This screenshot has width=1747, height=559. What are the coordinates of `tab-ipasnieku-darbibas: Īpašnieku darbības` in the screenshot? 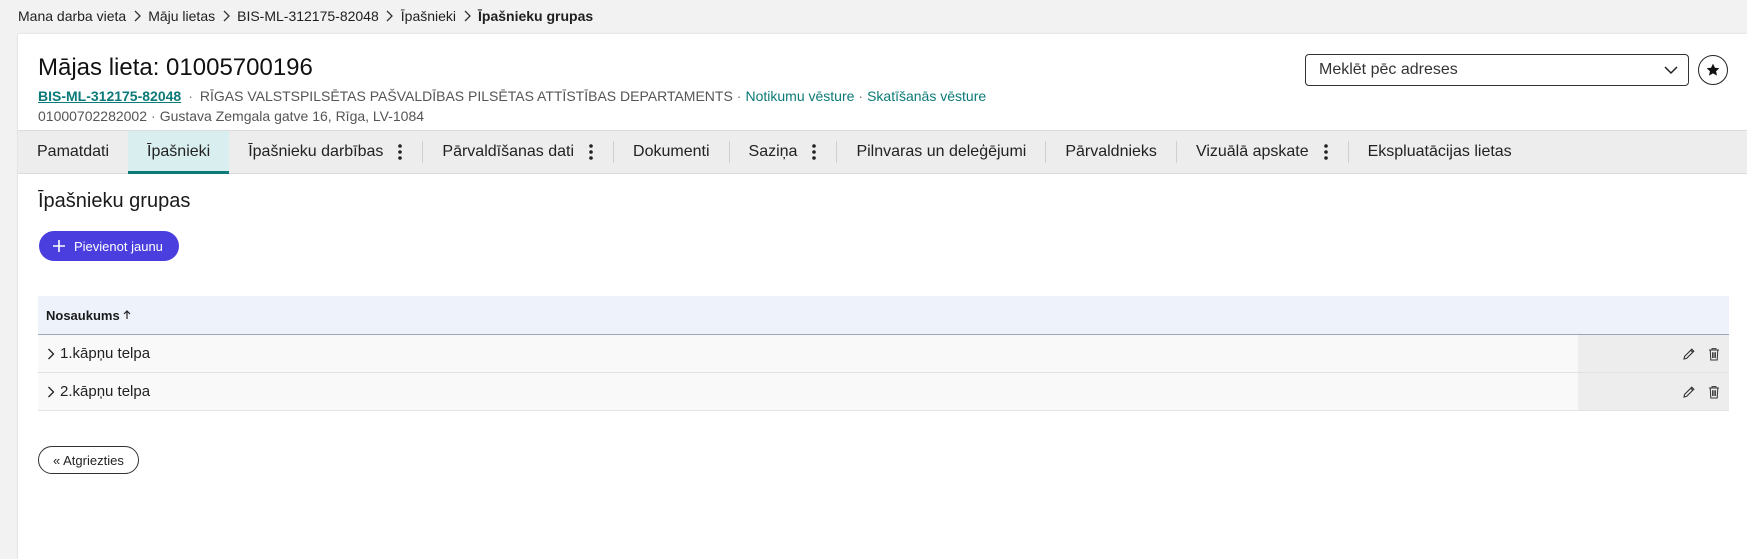 It's located at (325, 152).